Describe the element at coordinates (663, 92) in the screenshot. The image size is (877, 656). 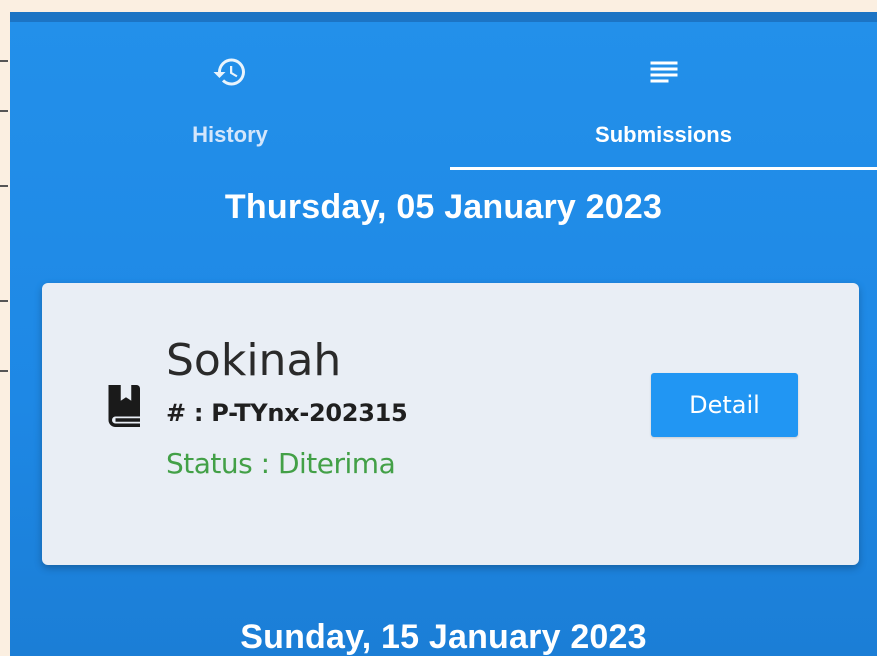
I see `tab-submissions: Submissions` at that location.